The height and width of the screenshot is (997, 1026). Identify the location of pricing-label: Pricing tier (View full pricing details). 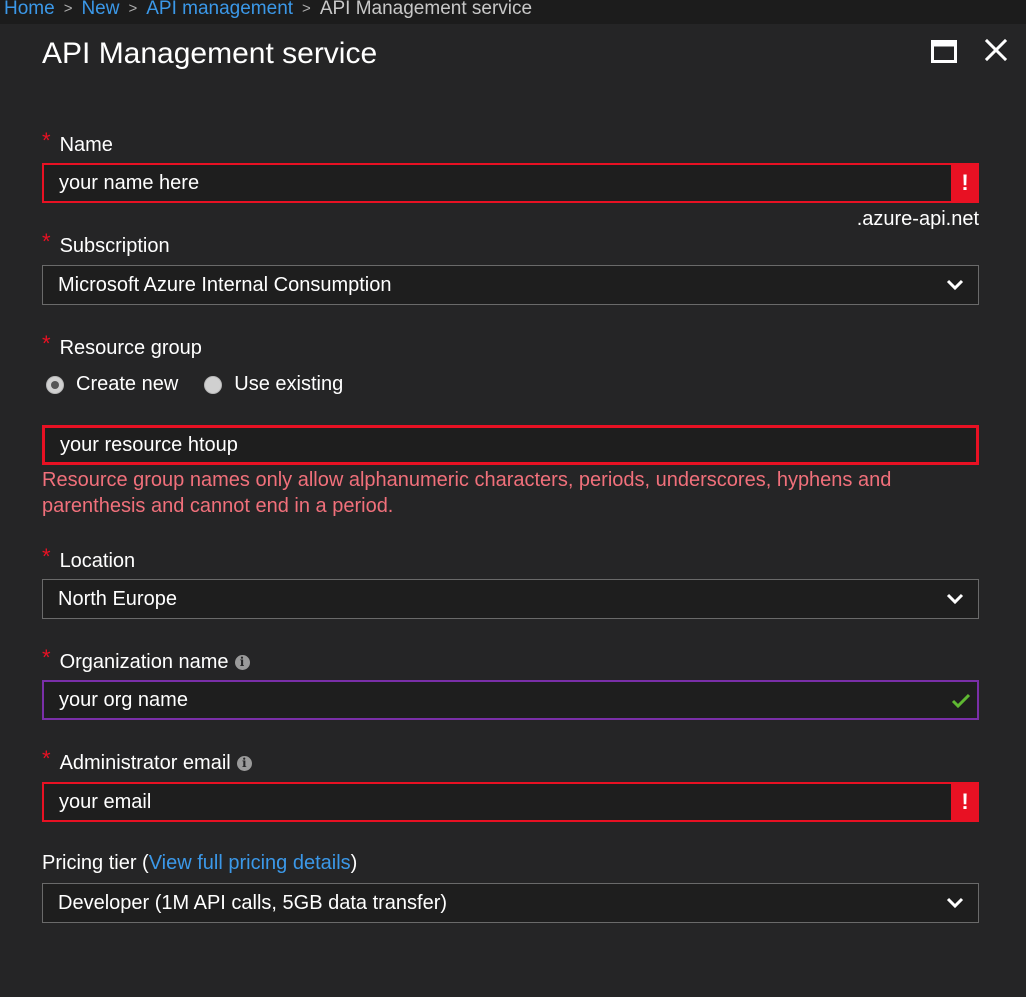
(199, 863).